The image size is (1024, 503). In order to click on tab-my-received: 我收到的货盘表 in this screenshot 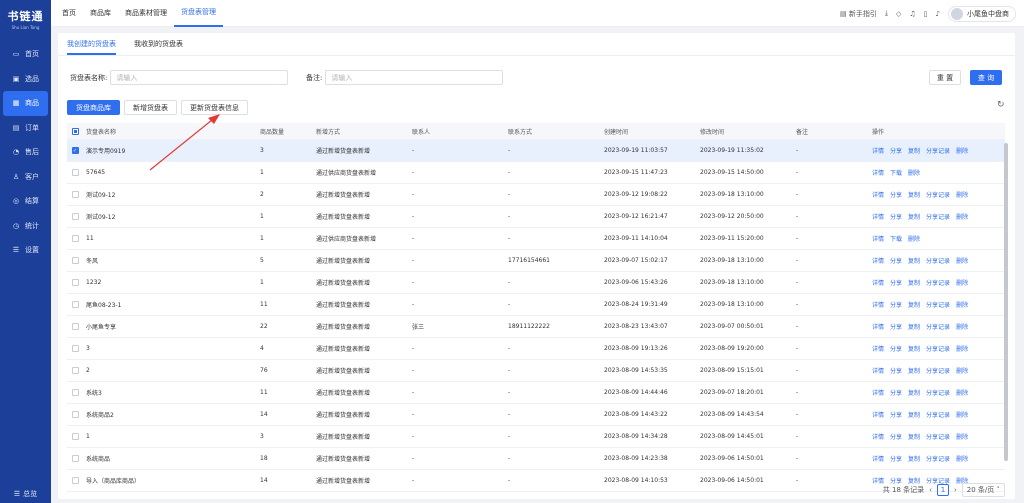, I will do `click(158, 47)`.